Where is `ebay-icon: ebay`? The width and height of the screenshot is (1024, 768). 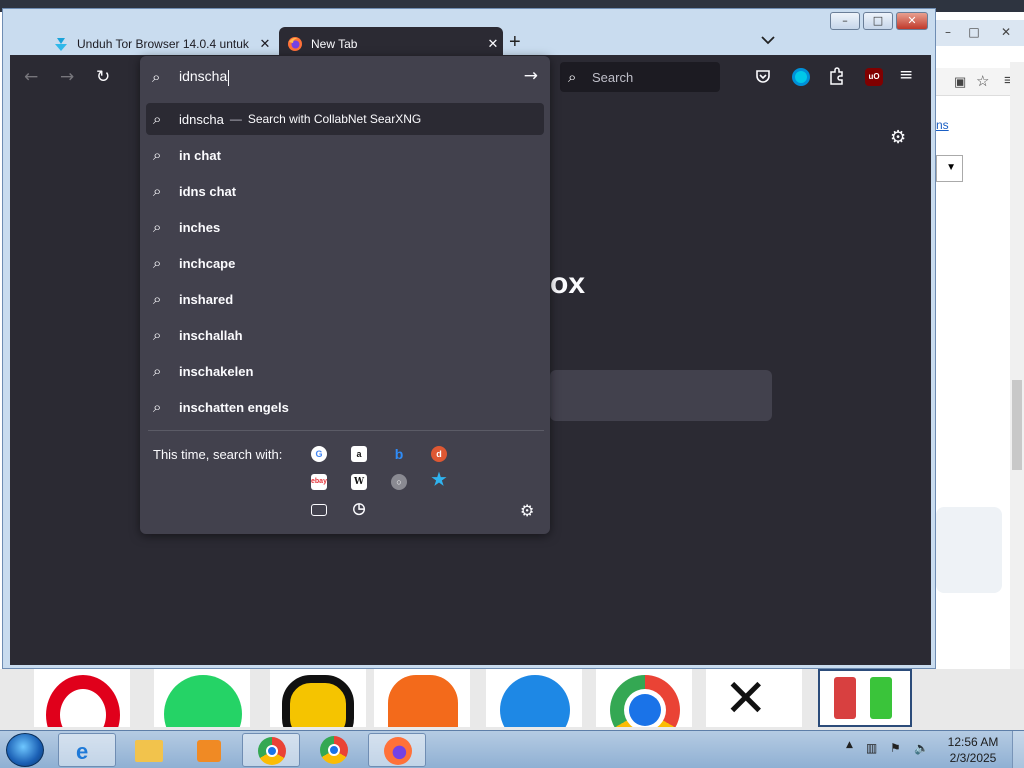 ebay-icon: ebay is located at coordinates (319, 482).